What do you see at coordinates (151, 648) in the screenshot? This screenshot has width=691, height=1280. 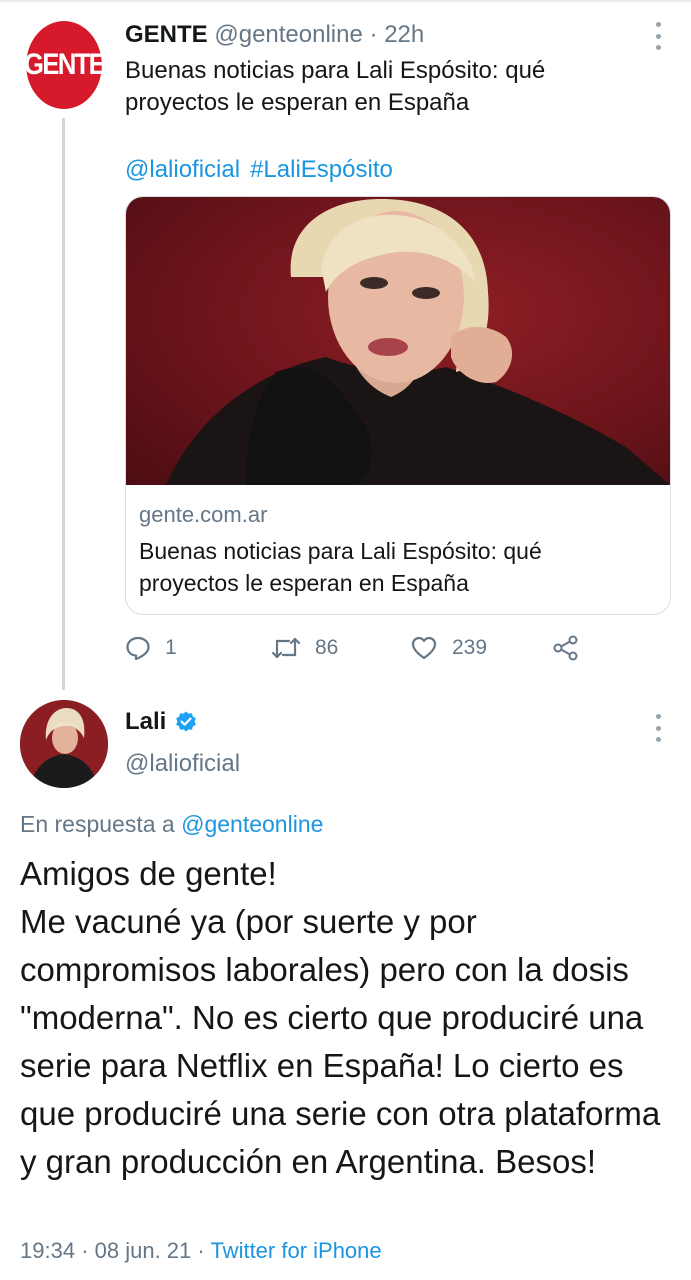 I see `reply-button: 1` at bounding box center [151, 648].